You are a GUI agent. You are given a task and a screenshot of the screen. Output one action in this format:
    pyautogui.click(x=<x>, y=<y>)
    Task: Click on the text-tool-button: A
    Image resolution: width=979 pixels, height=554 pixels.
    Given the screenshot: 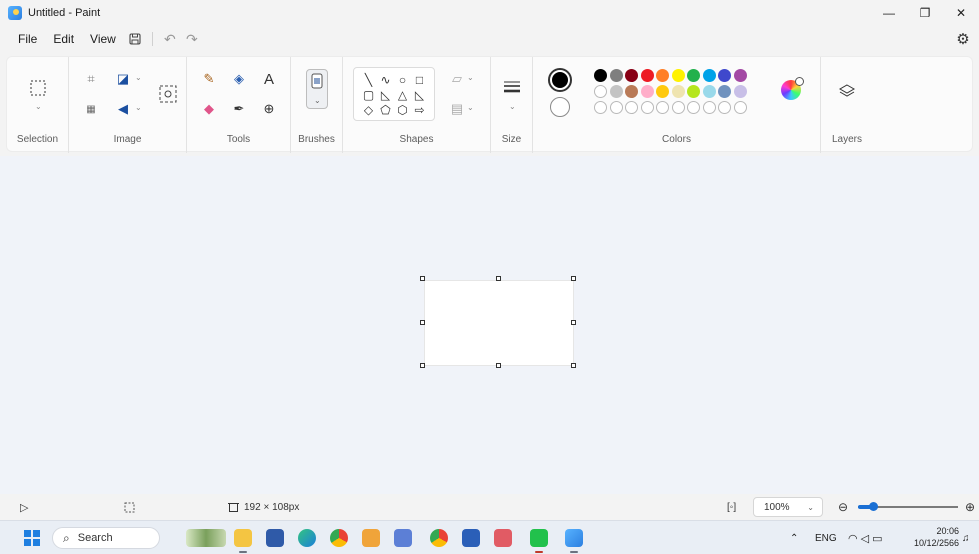 What is the action you would take?
    pyautogui.click(x=269, y=79)
    